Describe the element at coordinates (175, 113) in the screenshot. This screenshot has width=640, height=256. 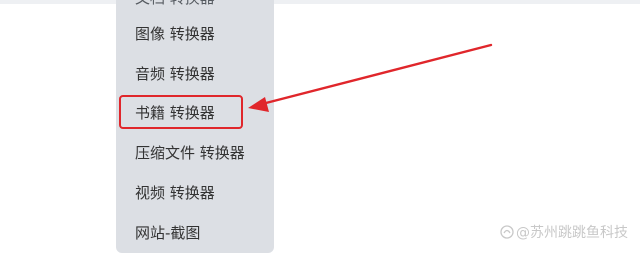
I see `menu-item-ebook-converter: 书籍 转换器` at that location.